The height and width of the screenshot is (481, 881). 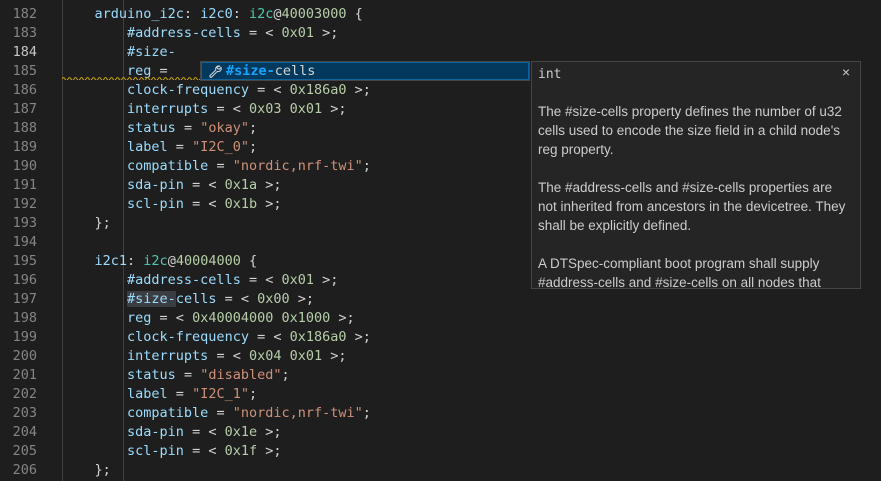 I want to click on code-token: 0x03 0x01, so click(x=285, y=109).